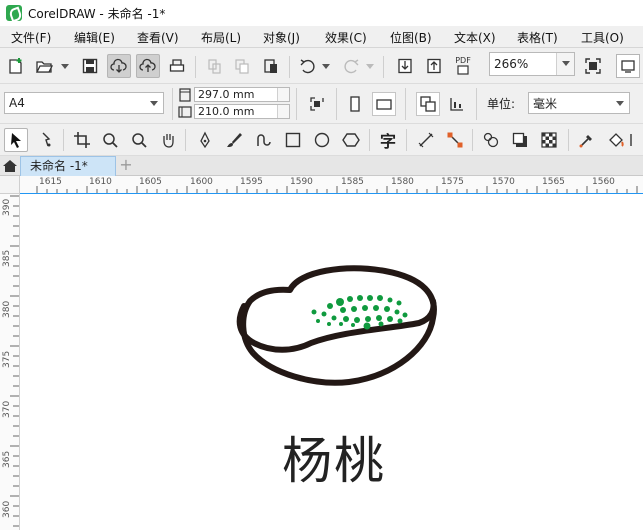 The width and height of the screenshot is (643, 530). What do you see at coordinates (31, 37) in the screenshot?
I see `menu-file: 文件(F)` at bounding box center [31, 37].